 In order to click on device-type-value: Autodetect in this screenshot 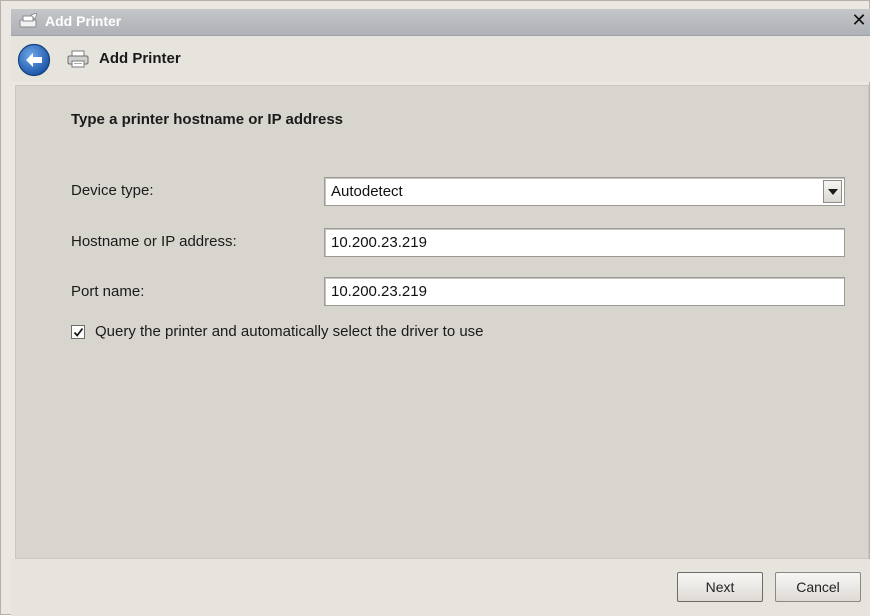, I will do `click(367, 191)`.